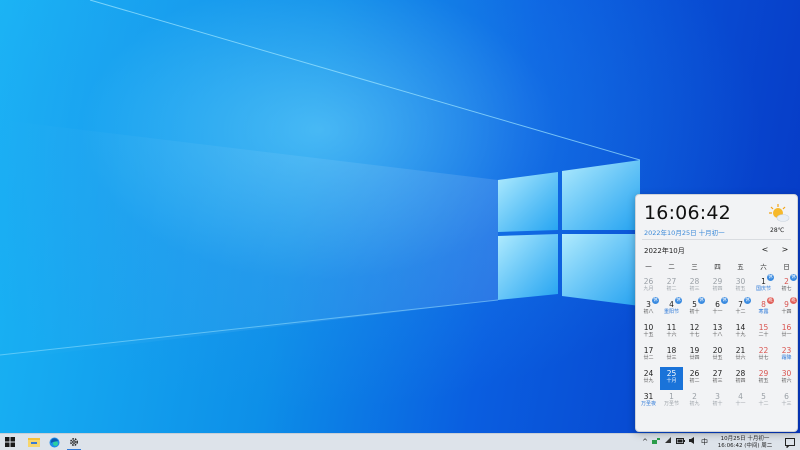 Image resolution: width=800 pixels, height=450 pixels. I want to click on lunar-date: 廿九, so click(648, 381).